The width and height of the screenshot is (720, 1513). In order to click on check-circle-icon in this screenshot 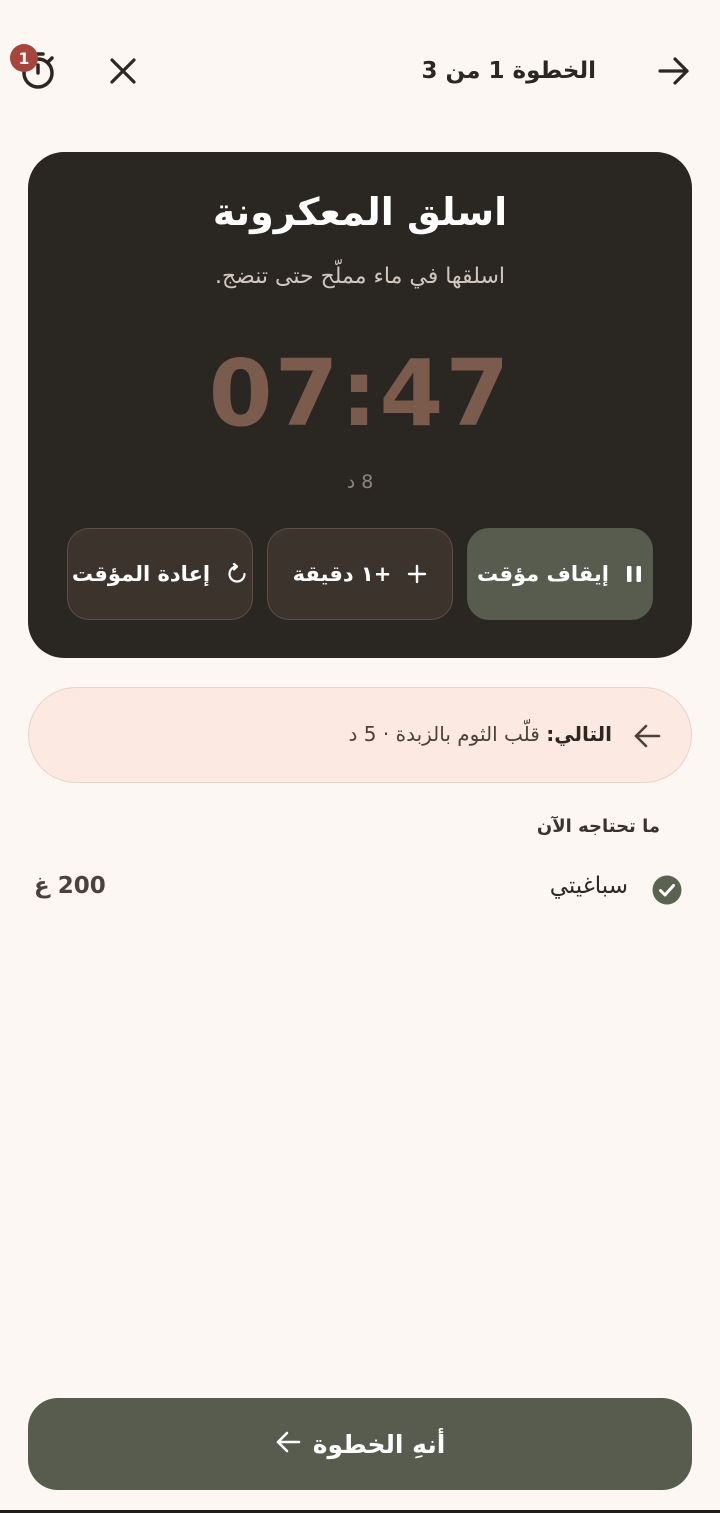, I will do `click(667, 890)`.